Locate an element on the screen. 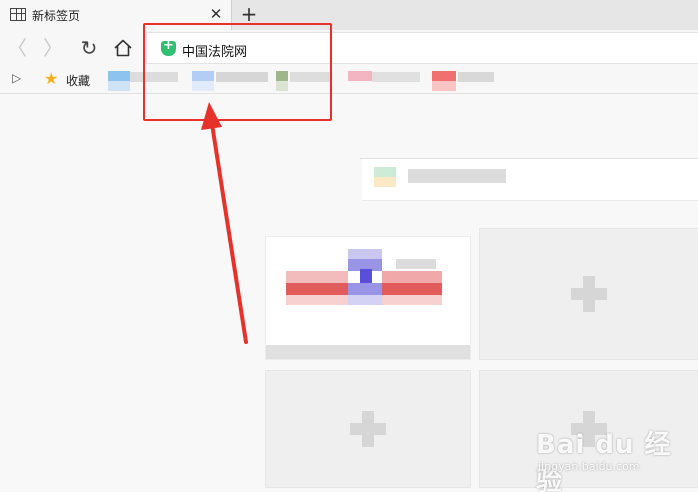 The image size is (698, 492). annotation-arrow is located at coordinates (224, 223).